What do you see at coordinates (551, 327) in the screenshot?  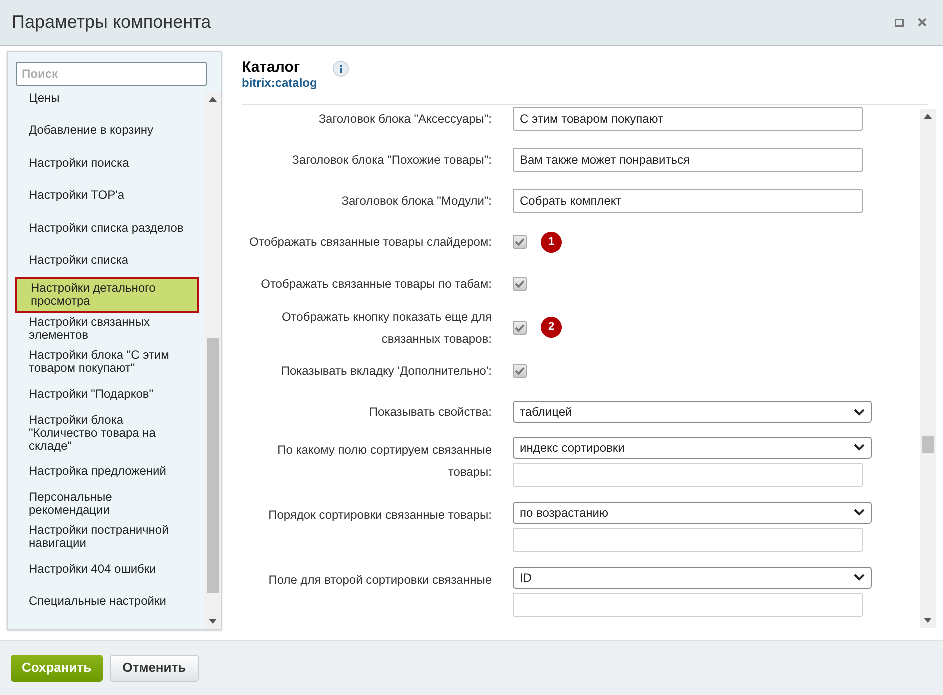 I see `number-marker: 2` at bounding box center [551, 327].